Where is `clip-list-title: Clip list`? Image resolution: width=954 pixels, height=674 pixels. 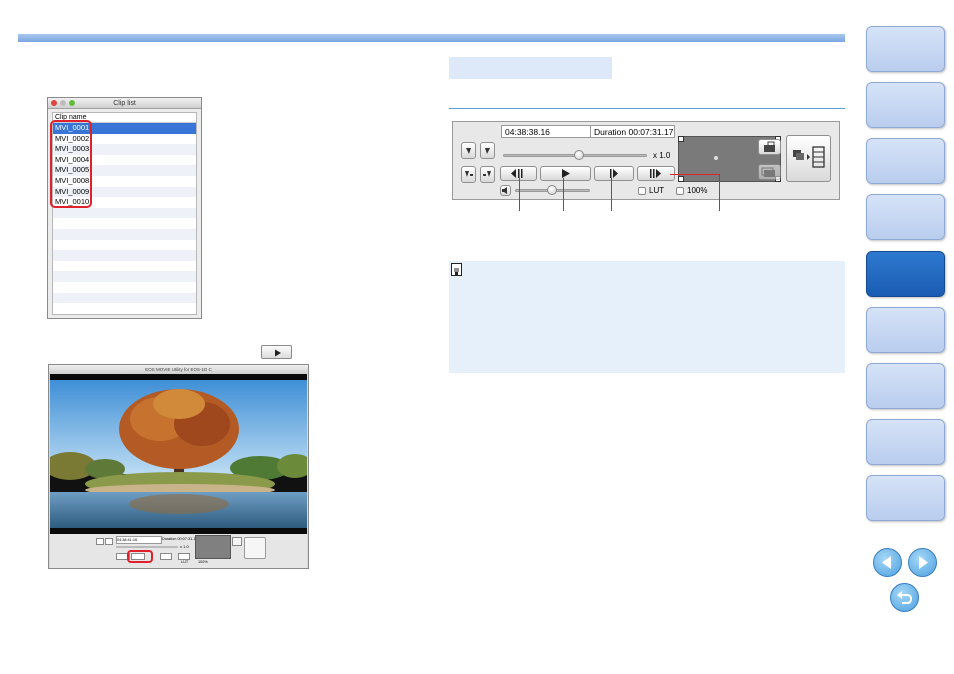 clip-list-title: Clip list is located at coordinates (124, 103).